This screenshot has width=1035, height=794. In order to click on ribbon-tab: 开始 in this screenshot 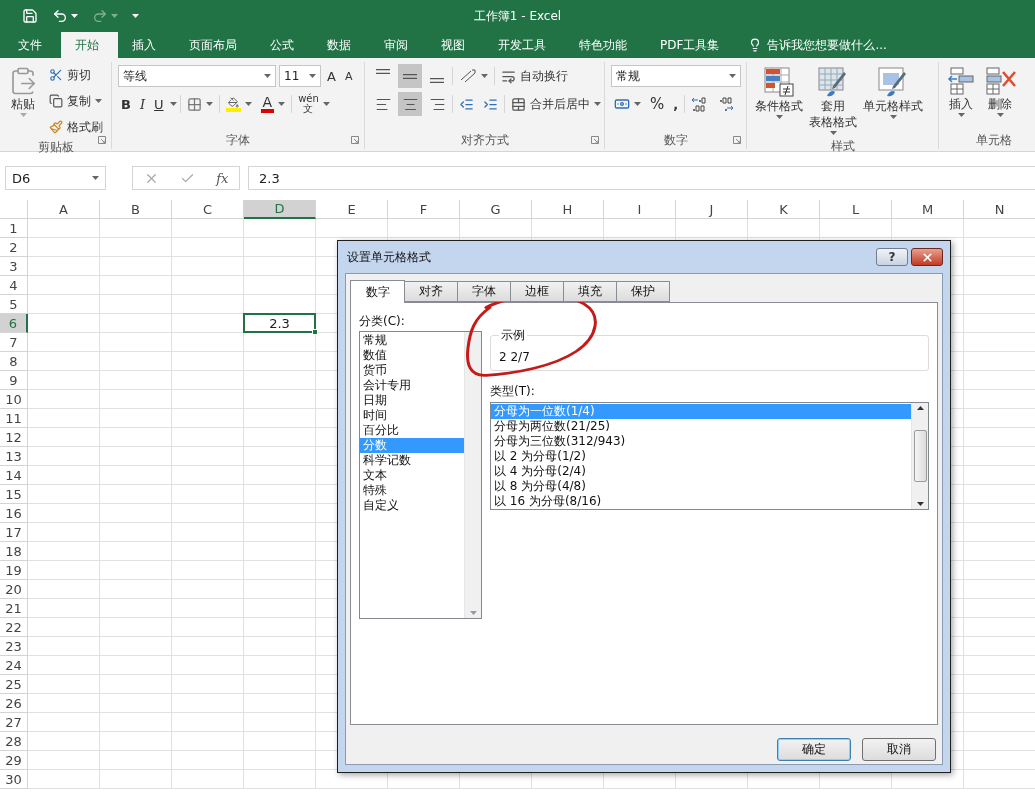, I will do `click(89, 45)`.